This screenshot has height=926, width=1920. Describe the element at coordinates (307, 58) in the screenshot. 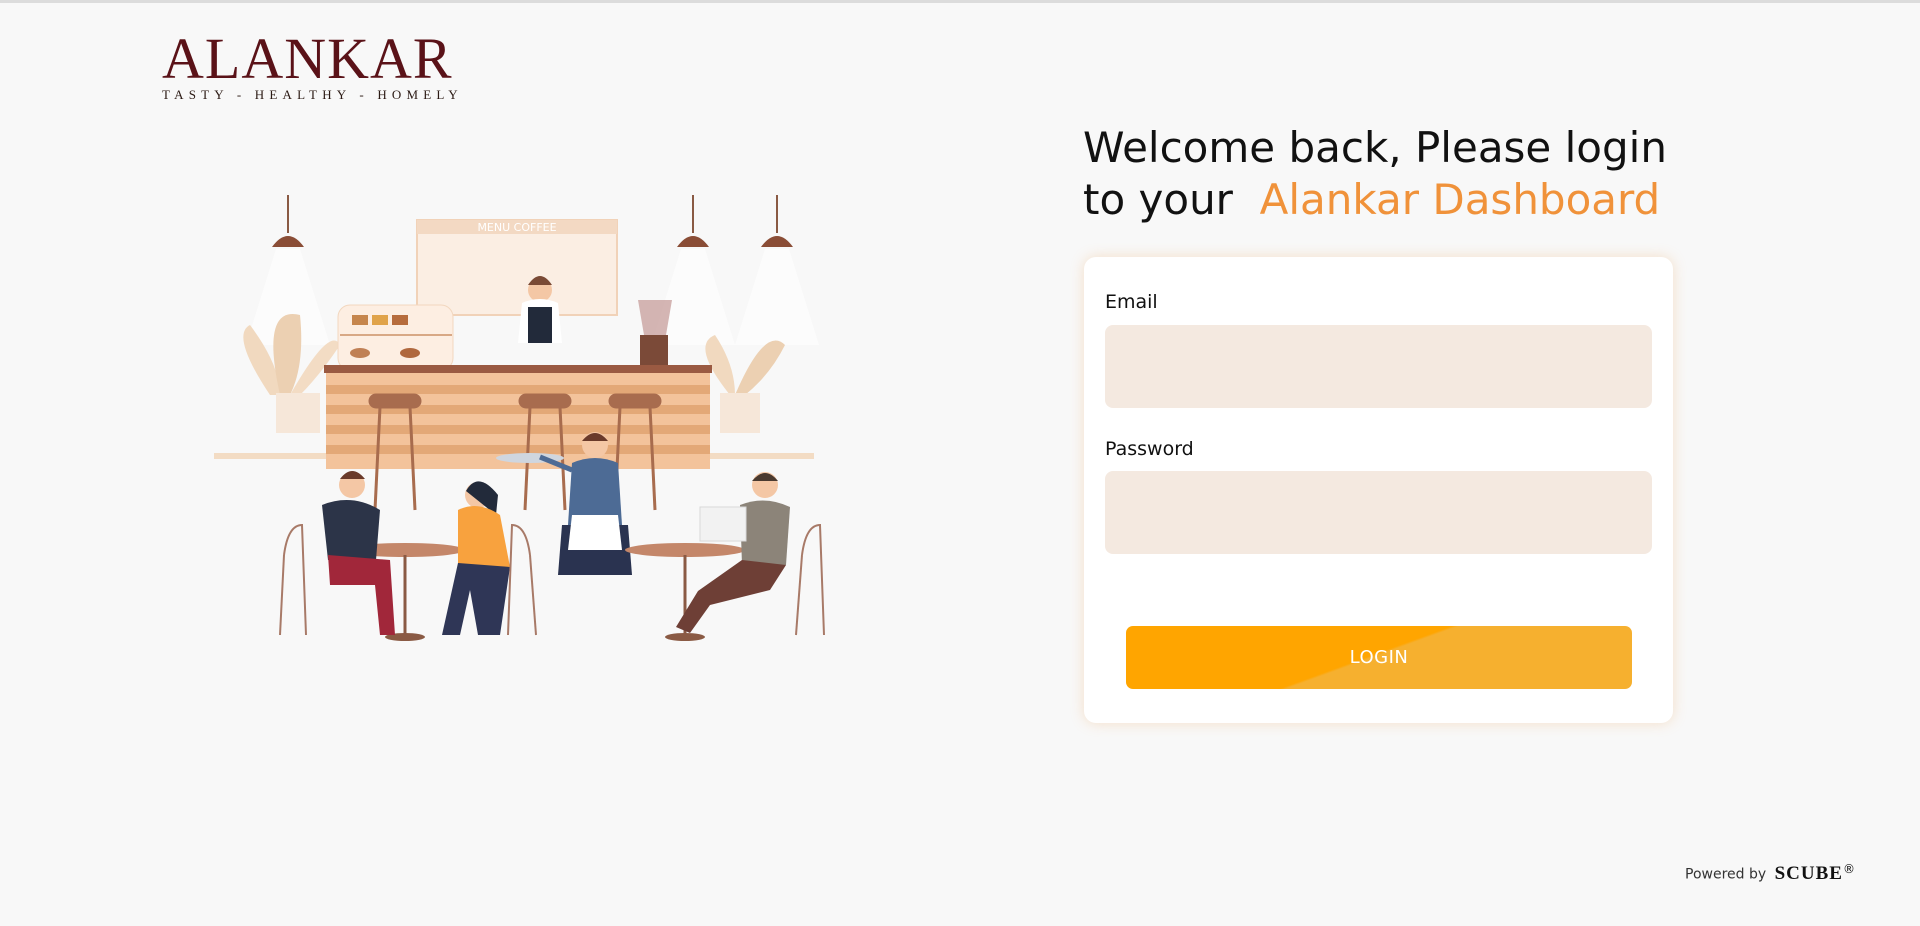

I see `brand-name: ALANKAR` at that location.